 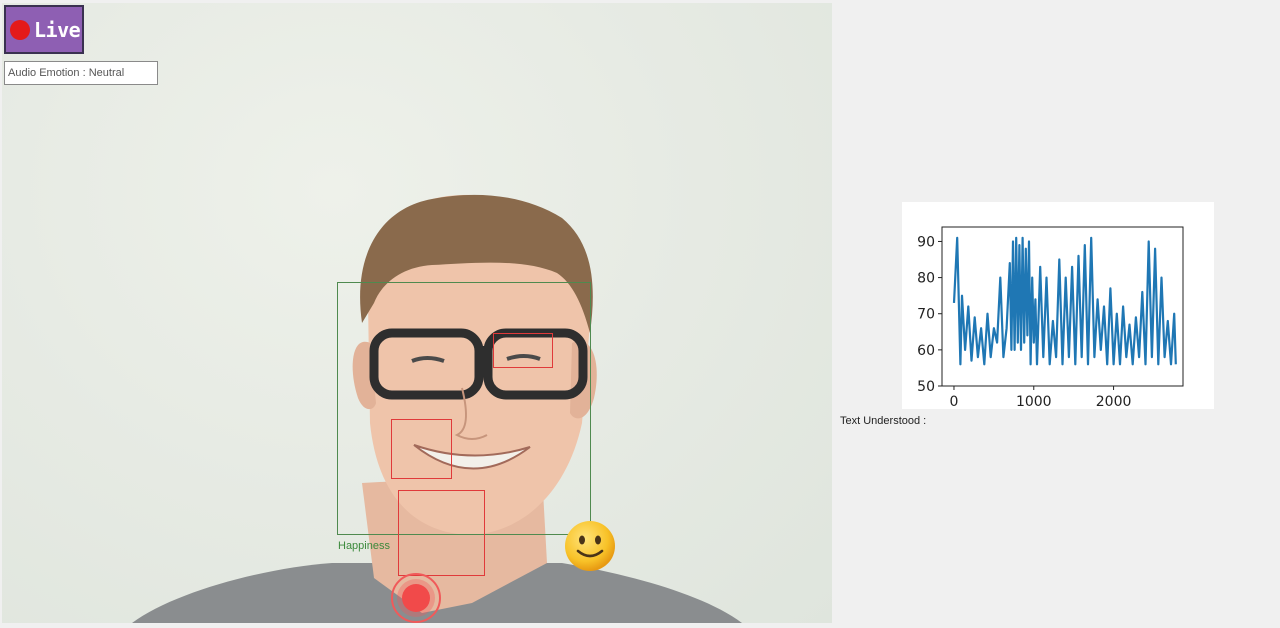 I want to click on text-understood-label: Text Understood :, so click(x=883, y=421).